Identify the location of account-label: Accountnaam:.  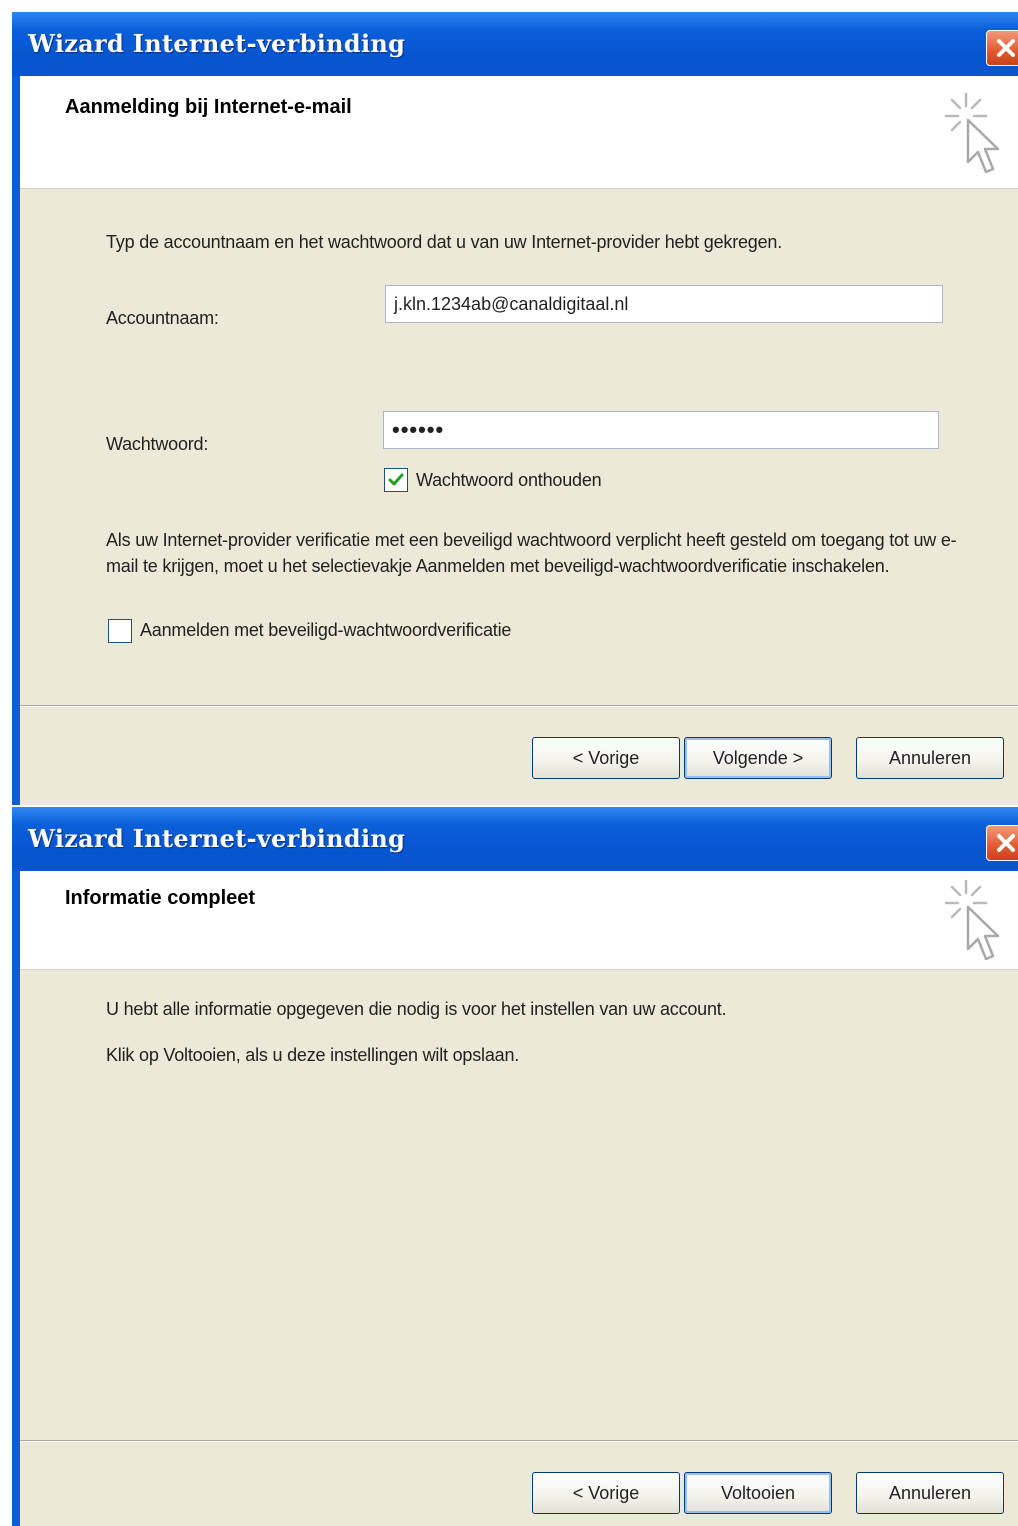
(162, 318).